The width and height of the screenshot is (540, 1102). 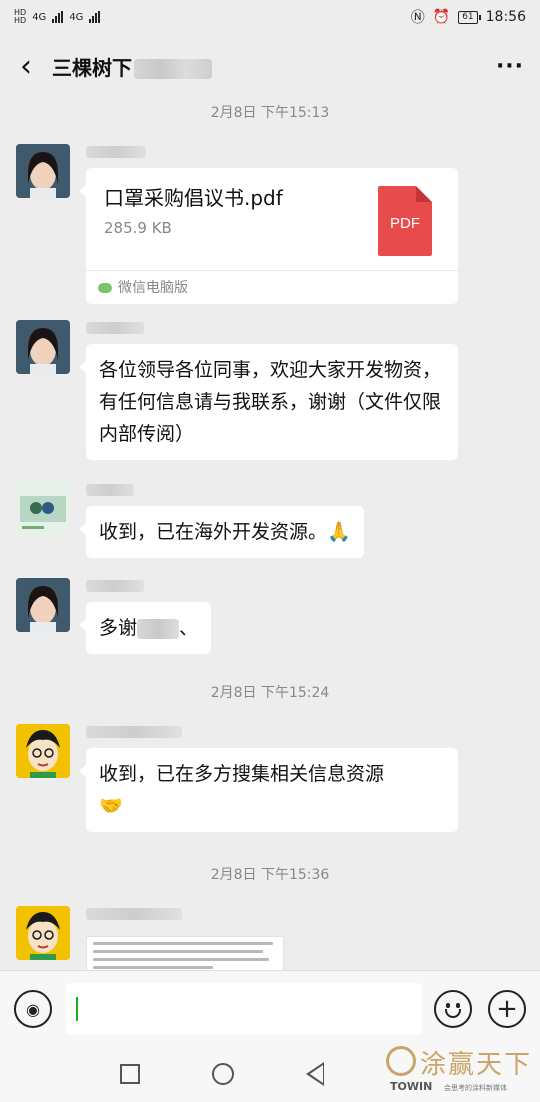 I want to click on home-icon, so click(x=223, y=1074).